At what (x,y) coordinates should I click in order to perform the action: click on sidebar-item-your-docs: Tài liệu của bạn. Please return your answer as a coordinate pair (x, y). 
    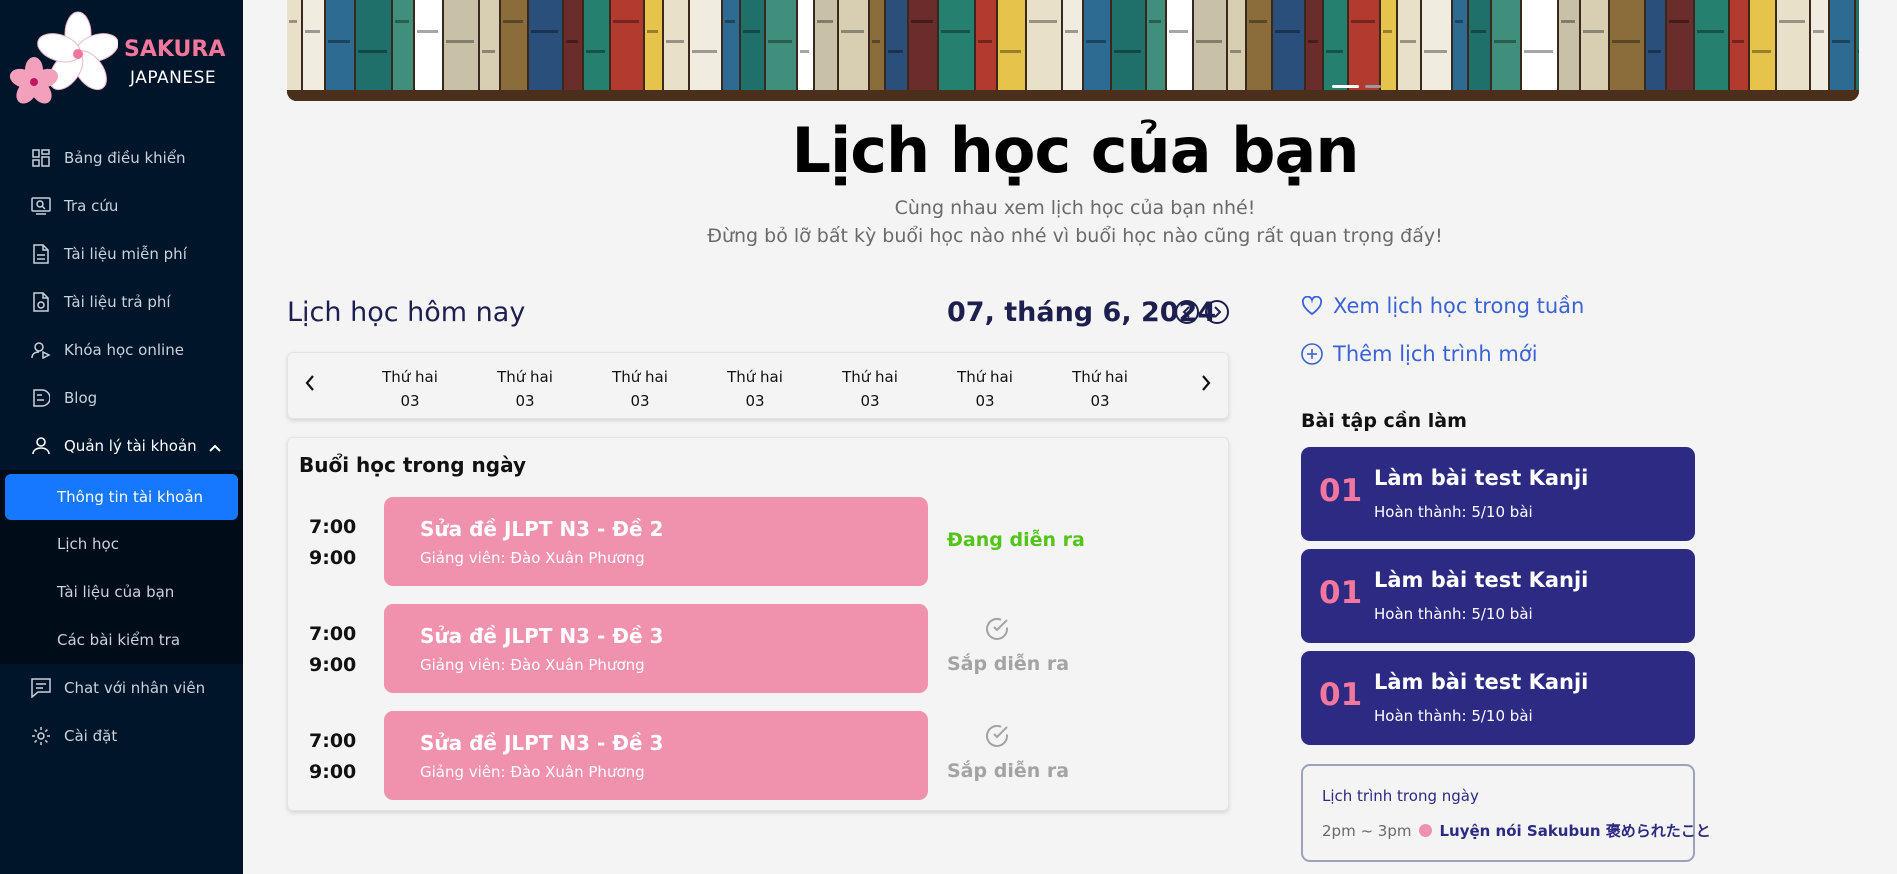
    Looking at the image, I should click on (121, 592).